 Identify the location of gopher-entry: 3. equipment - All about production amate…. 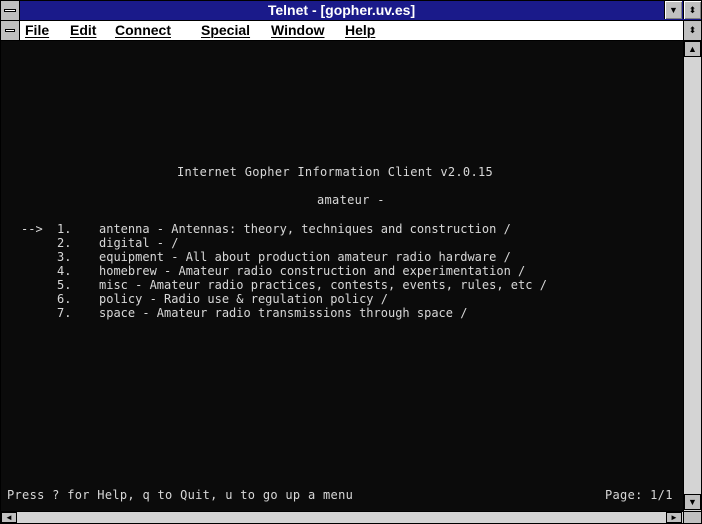
(266, 257).